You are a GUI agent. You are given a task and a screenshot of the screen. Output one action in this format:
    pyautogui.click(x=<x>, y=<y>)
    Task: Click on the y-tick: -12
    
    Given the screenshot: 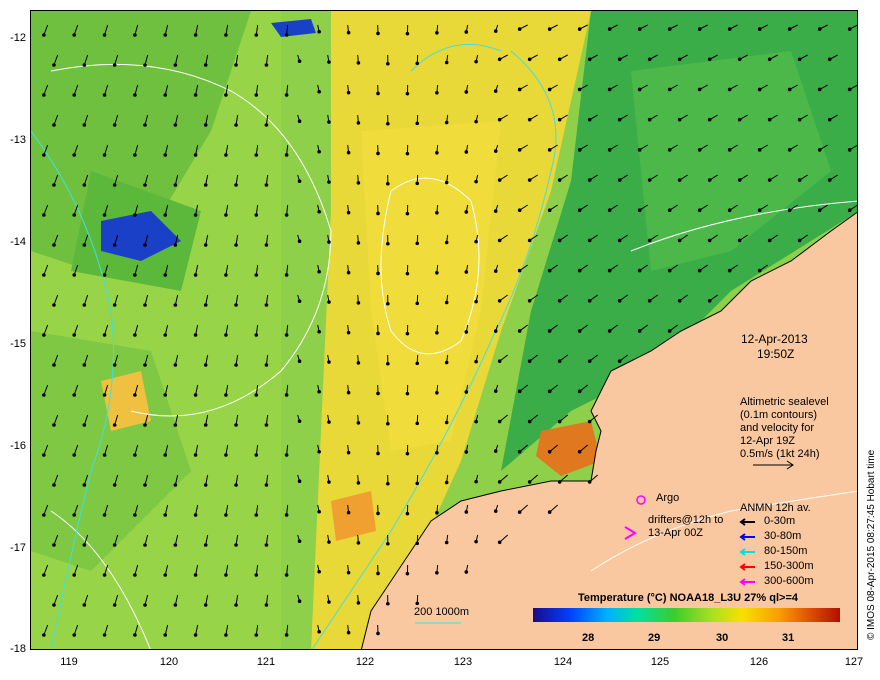 What is the action you would take?
    pyautogui.click(x=18, y=38)
    